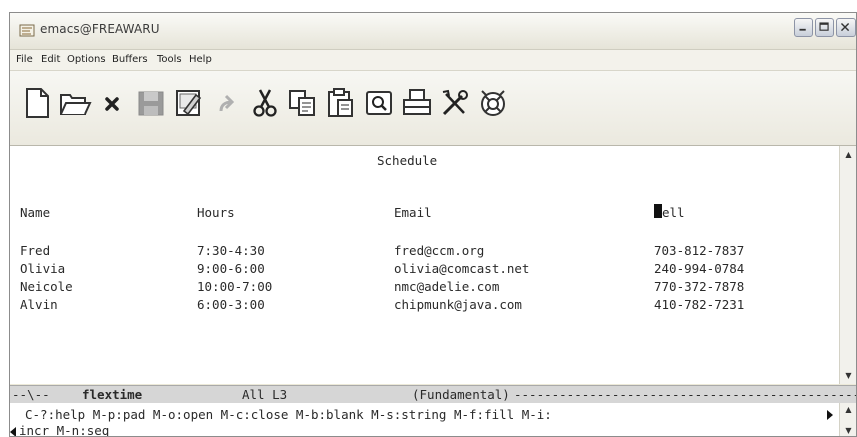  What do you see at coordinates (830, 415) in the screenshot?
I see `continuation-arrow-icon` at bounding box center [830, 415].